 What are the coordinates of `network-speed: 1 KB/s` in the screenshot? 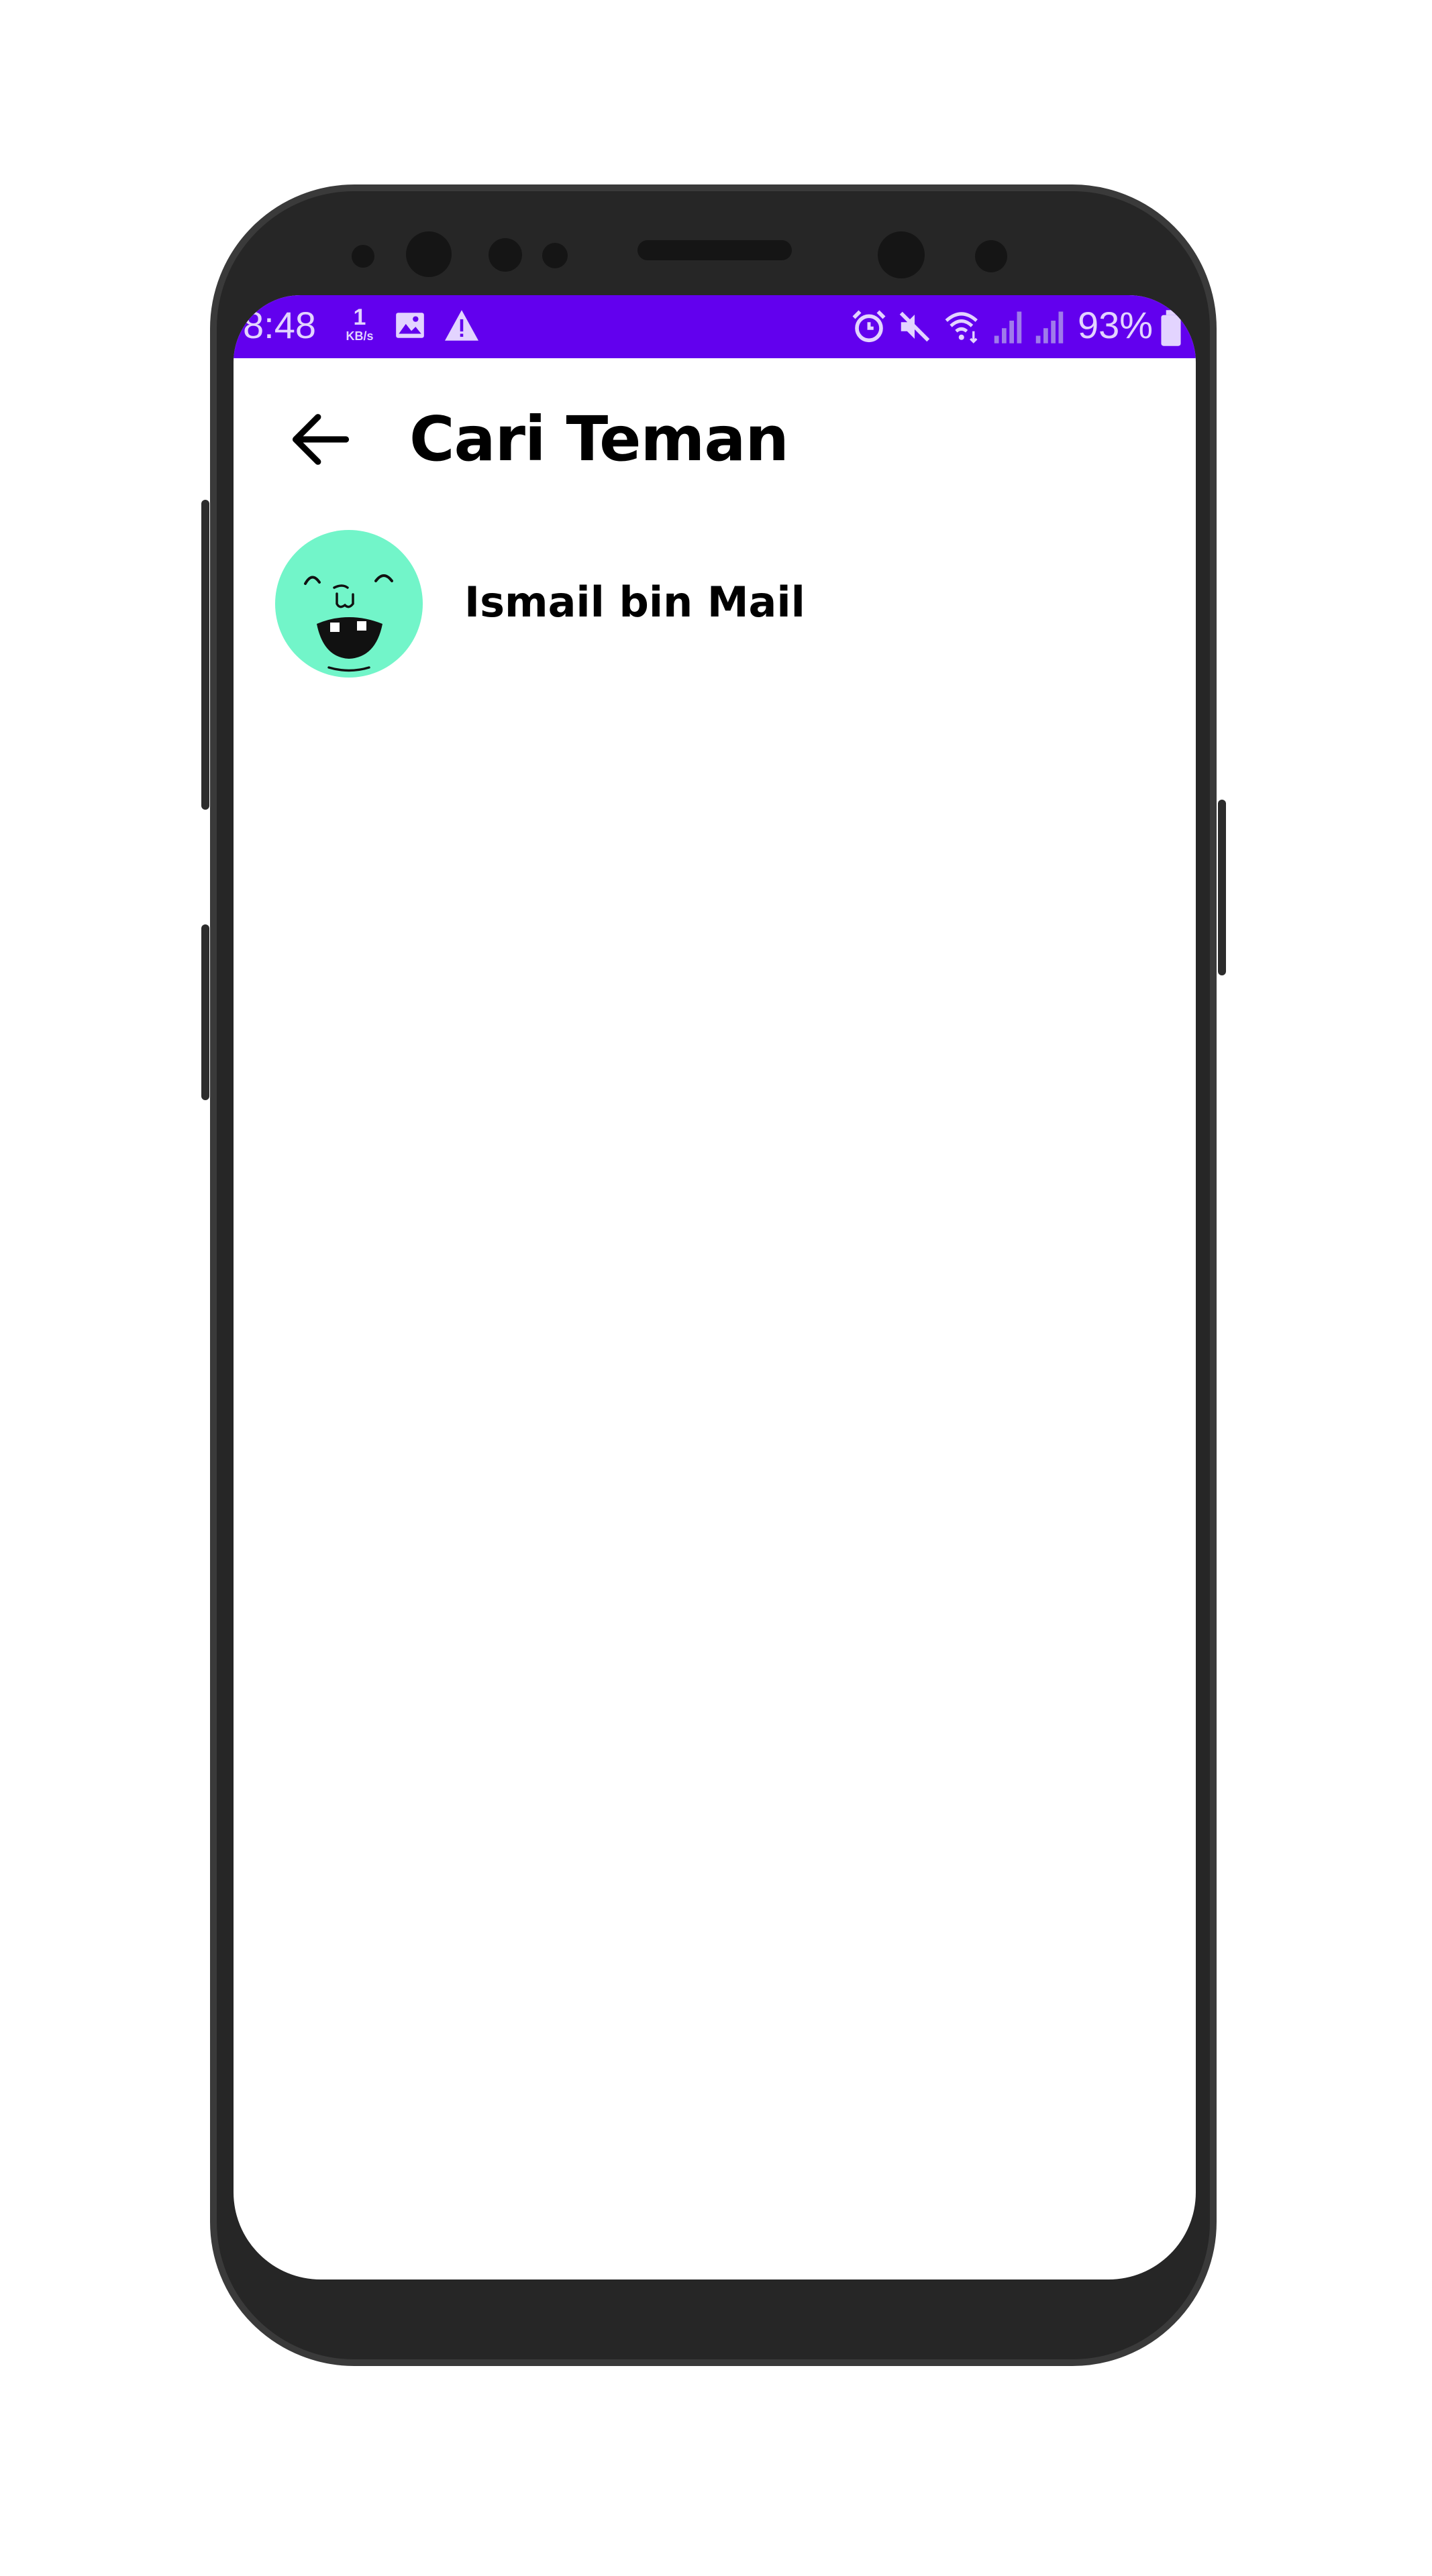 It's located at (360, 324).